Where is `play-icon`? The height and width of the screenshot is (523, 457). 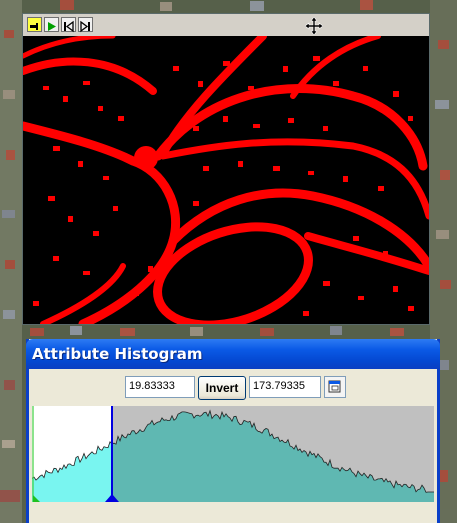
play-icon is located at coordinates (51, 24).